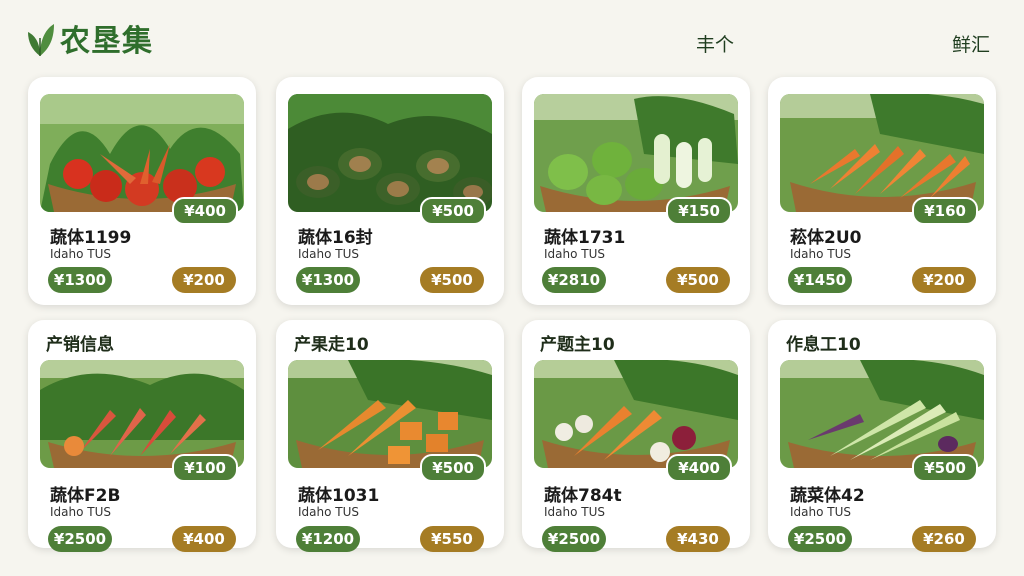  Describe the element at coordinates (390, 153) in the screenshot. I see `product-image-avocados` at that location.